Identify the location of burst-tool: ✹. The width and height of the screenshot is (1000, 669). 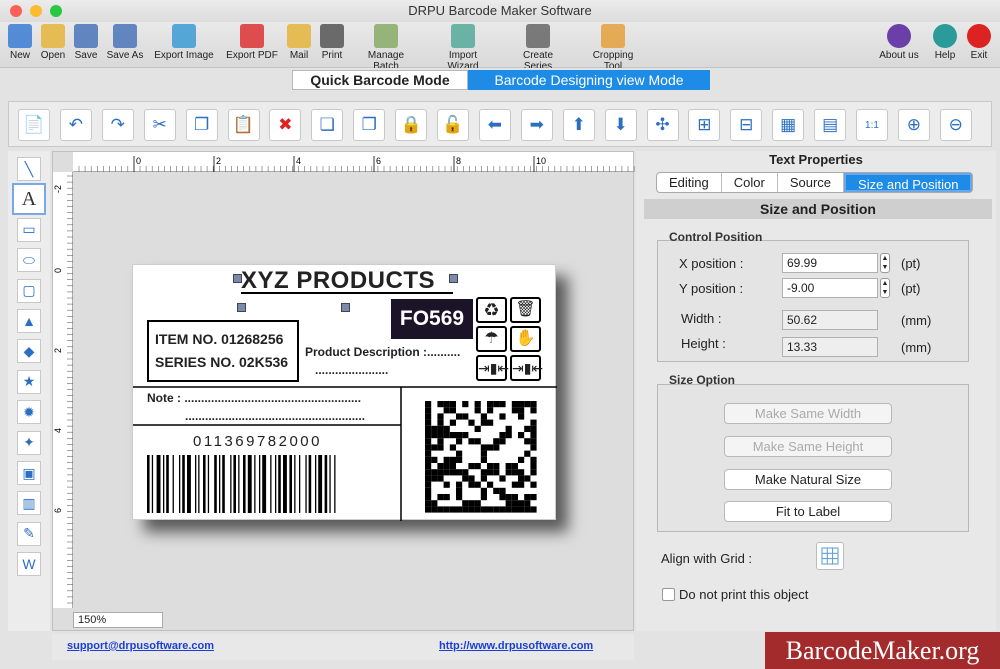
(29, 412).